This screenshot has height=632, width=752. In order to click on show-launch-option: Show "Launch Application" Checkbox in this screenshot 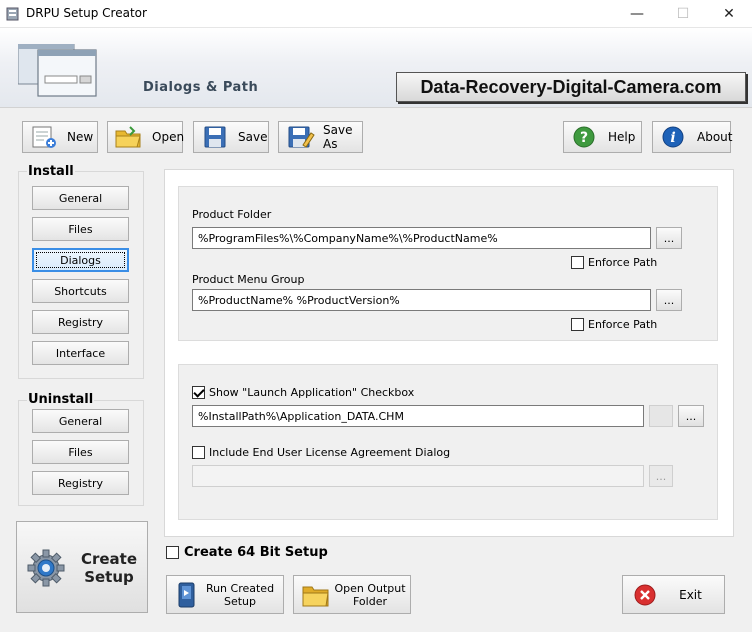, I will do `click(303, 392)`.